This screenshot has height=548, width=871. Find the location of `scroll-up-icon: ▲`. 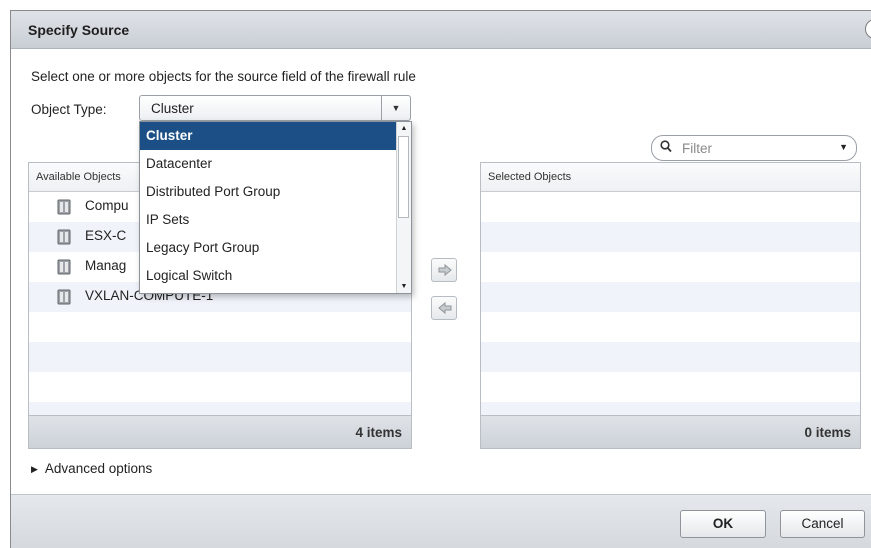

scroll-up-icon: ▲ is located at coordinates (404, 128).